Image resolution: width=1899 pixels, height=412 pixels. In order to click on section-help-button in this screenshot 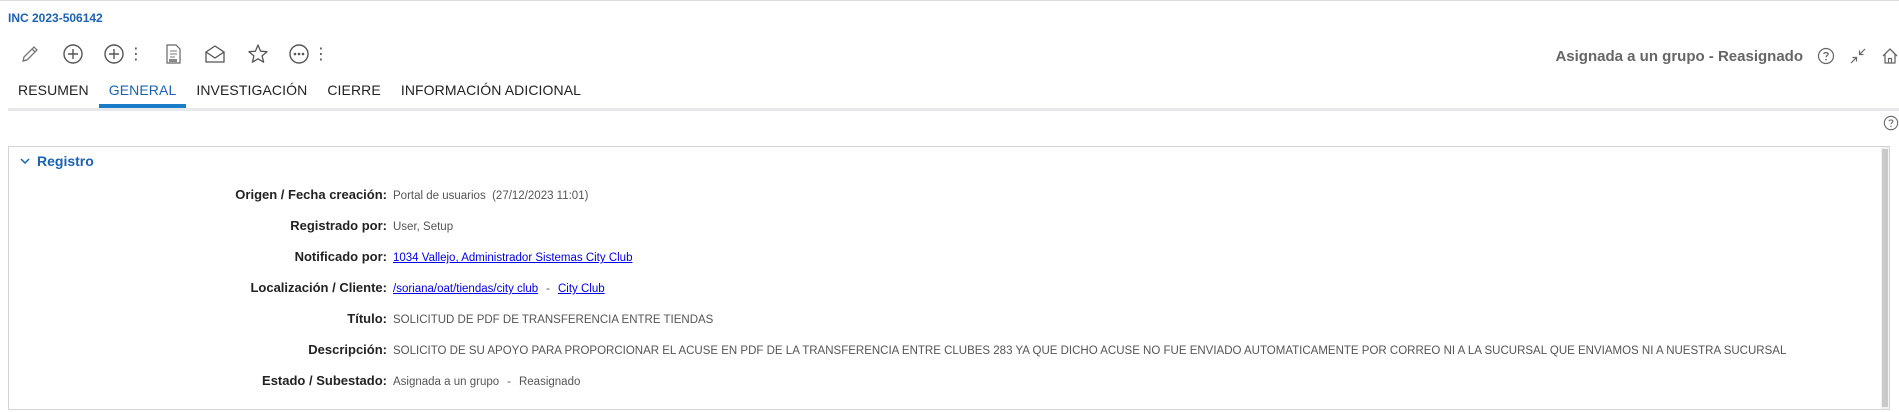, I will do `click(1891, 125)`.